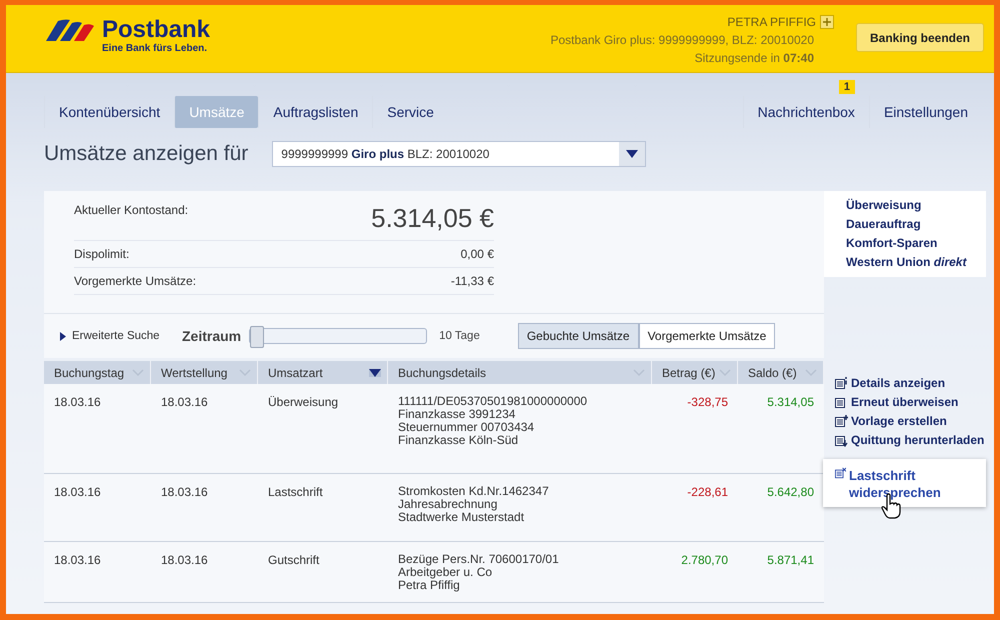 Image resolution: width=1000 pixels, height=620 pixels. I want to click on quick-link: Western Union direkt, so click(916, 262).